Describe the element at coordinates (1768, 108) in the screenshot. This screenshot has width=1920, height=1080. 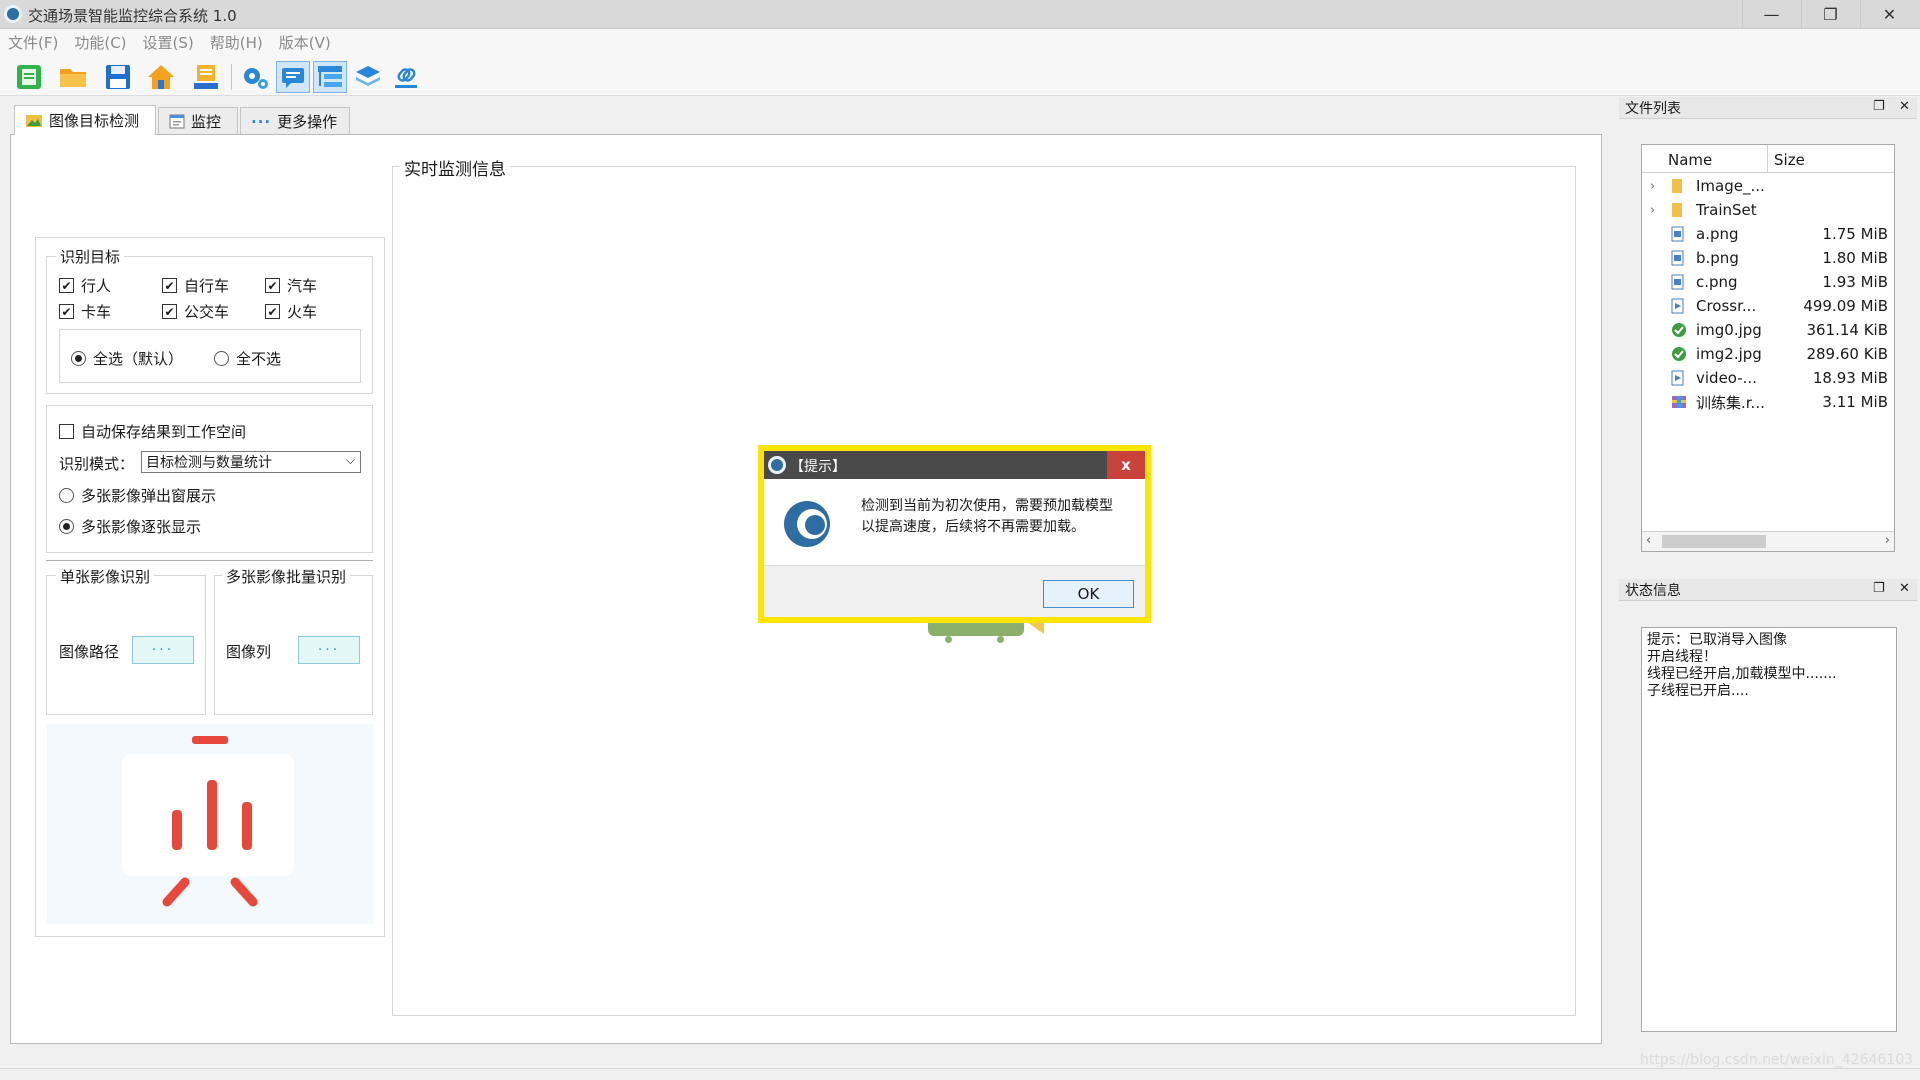
I see `file-list-title-bar: 文件列表 ❐ ✕` at that location.